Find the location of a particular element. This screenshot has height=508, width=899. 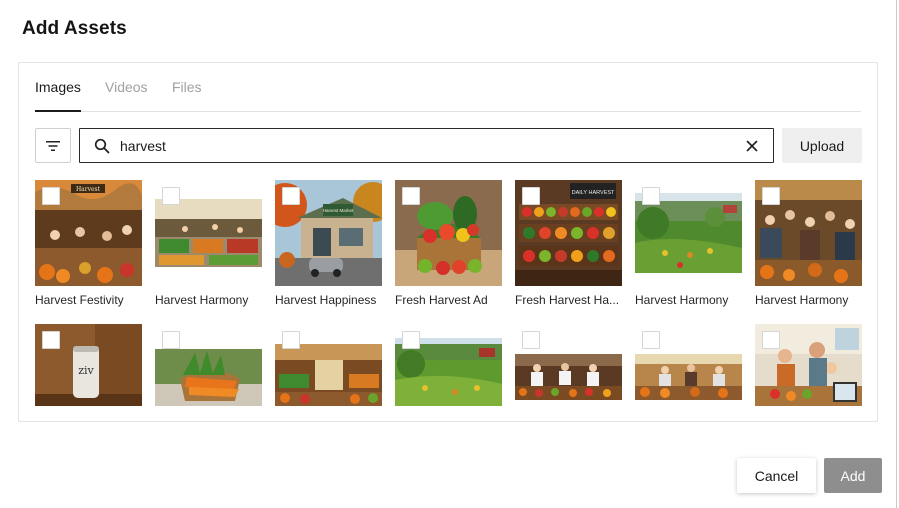

add-button: Add is located at coordinates (853, 475).